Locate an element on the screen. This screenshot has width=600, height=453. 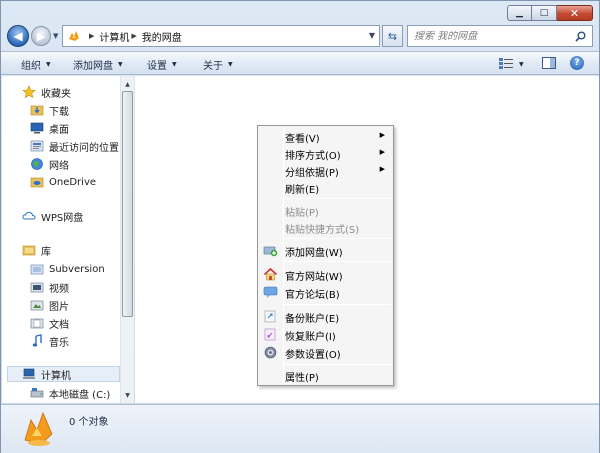
library-icon is located at coordinates (29, 250).